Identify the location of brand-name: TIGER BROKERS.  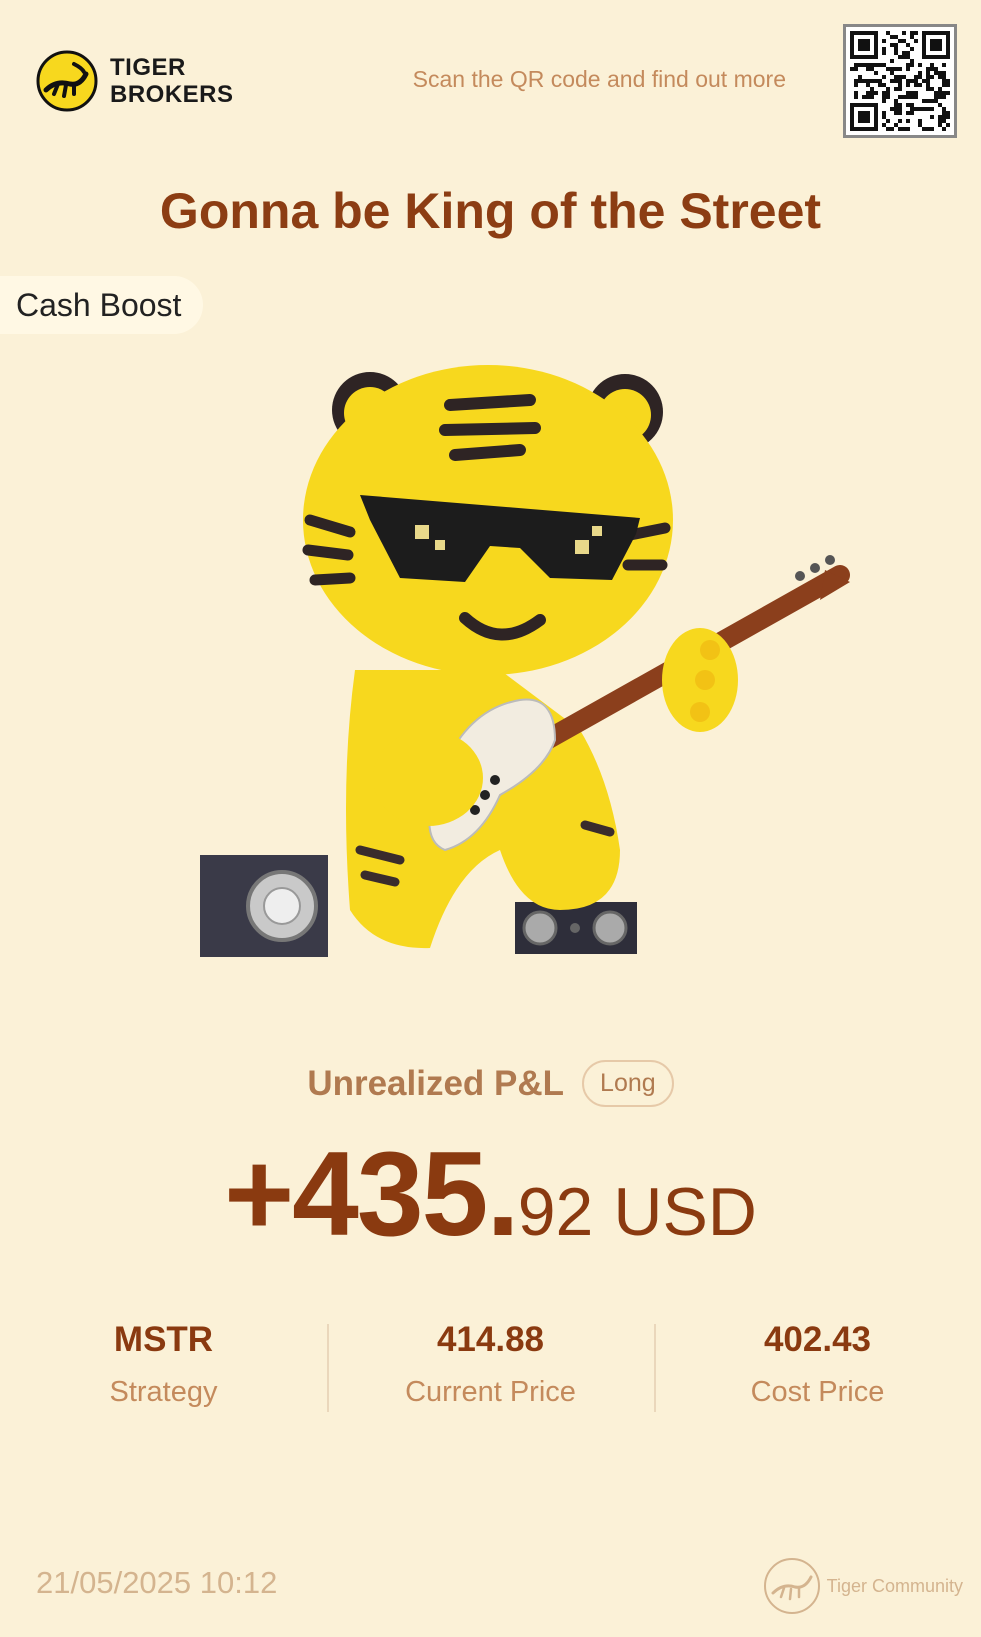
(172, 81).